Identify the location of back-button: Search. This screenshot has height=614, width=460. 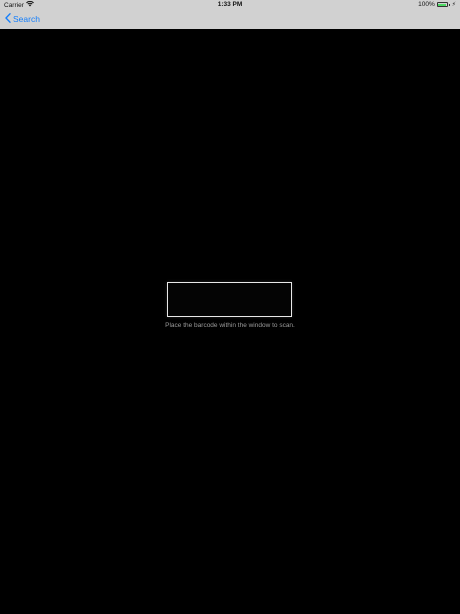
(22, 19).